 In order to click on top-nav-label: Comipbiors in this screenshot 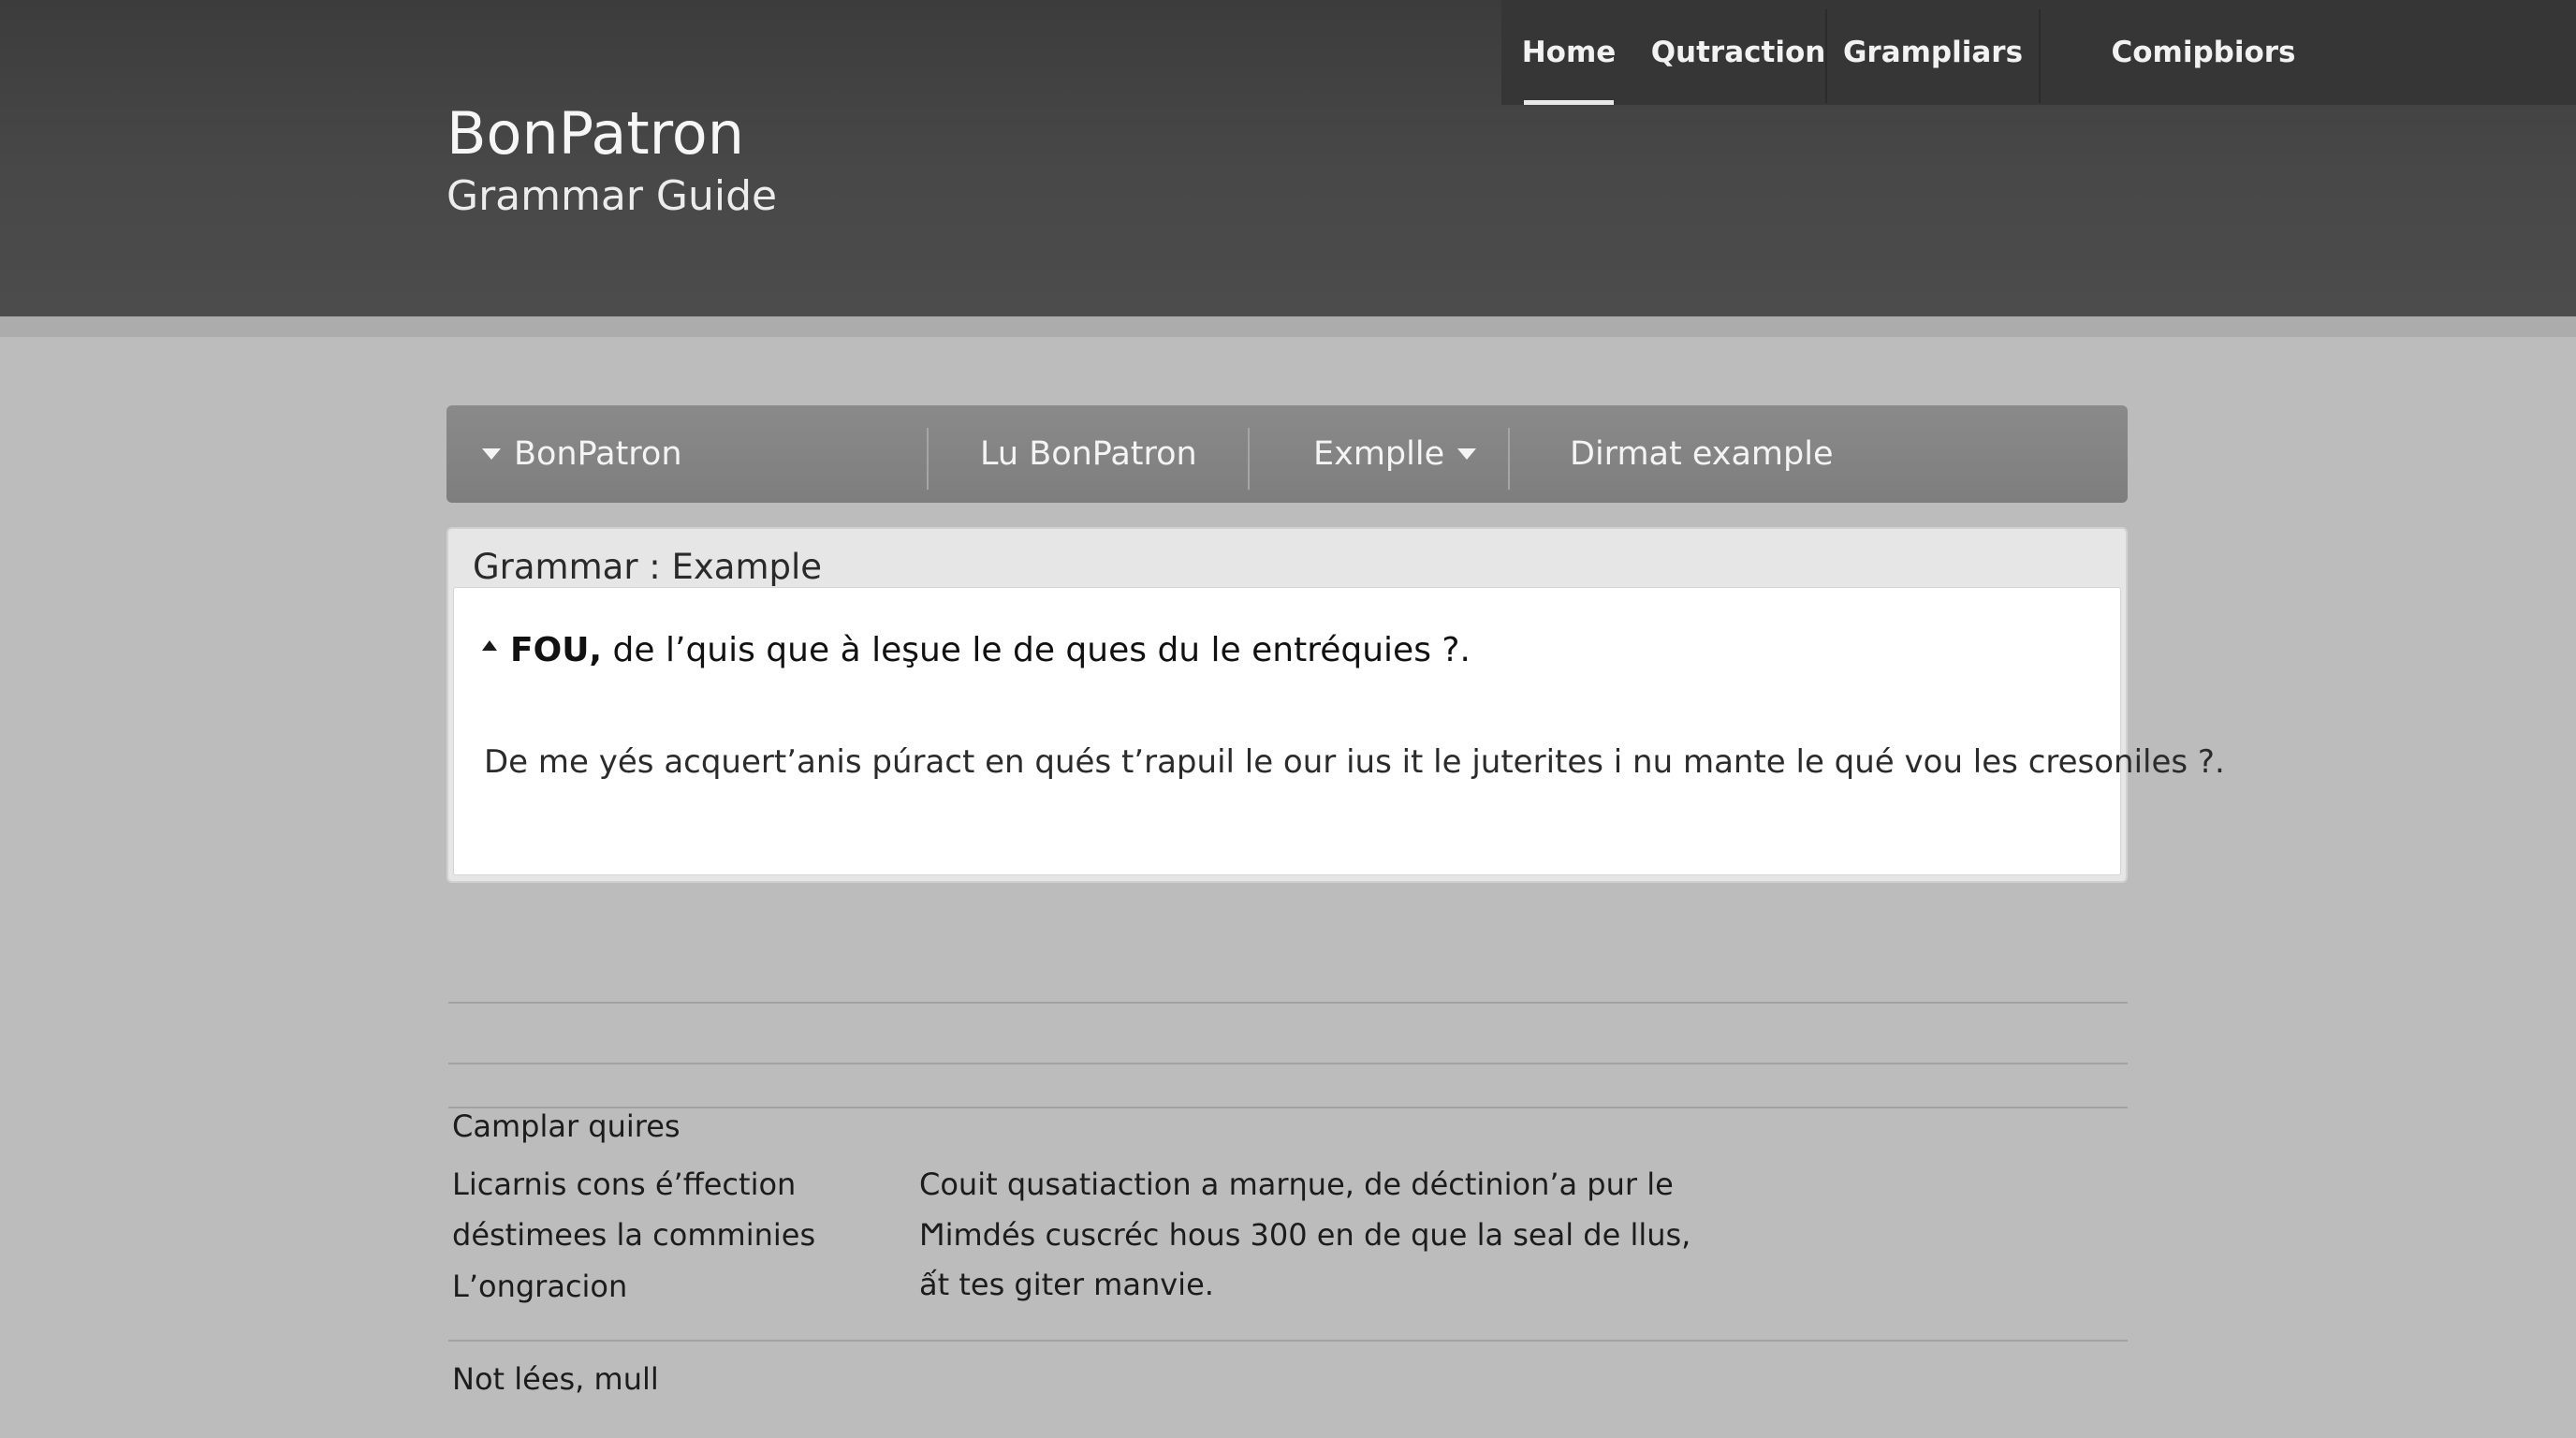, I will do `click(2203, 52)`.